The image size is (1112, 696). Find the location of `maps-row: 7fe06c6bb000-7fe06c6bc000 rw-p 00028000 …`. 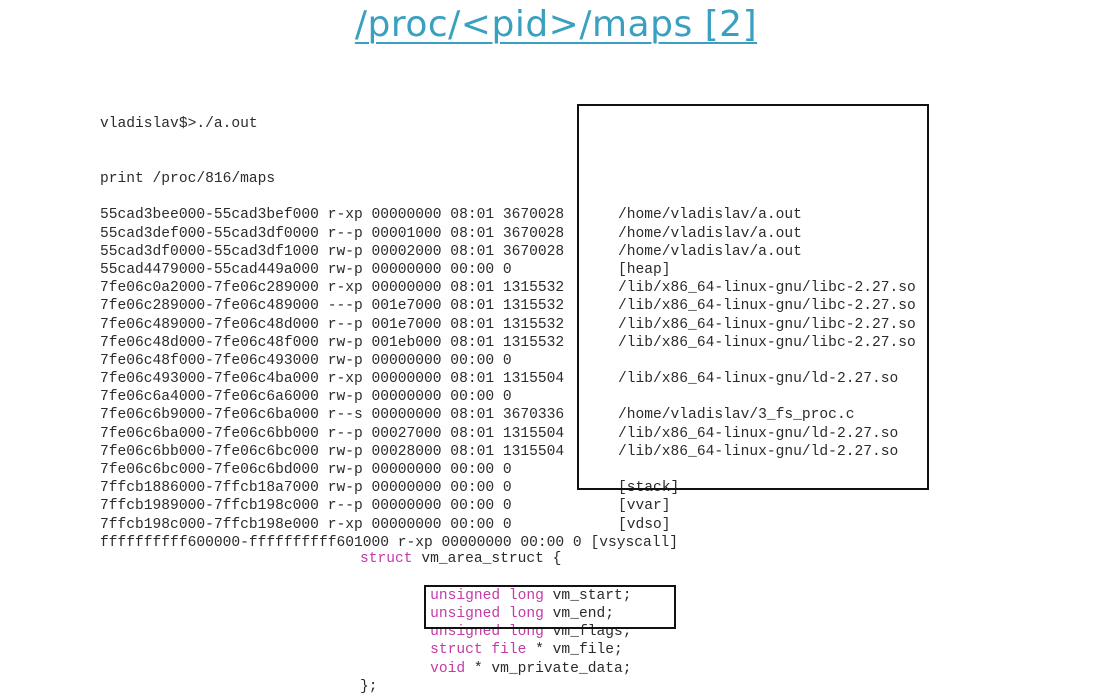

maps-row: 7fe06c6bb000-7fe06c6bc000 rw-p 00028000 … is located at coordinates (508, 452).